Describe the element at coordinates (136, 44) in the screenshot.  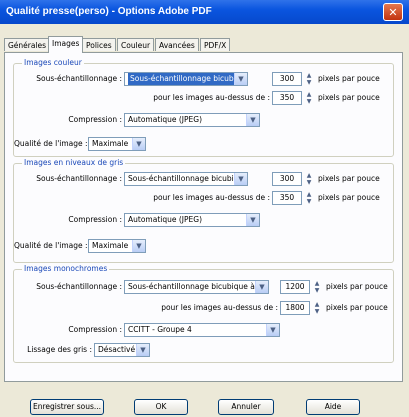
I see `tab-couleur: Couleur` at that location.